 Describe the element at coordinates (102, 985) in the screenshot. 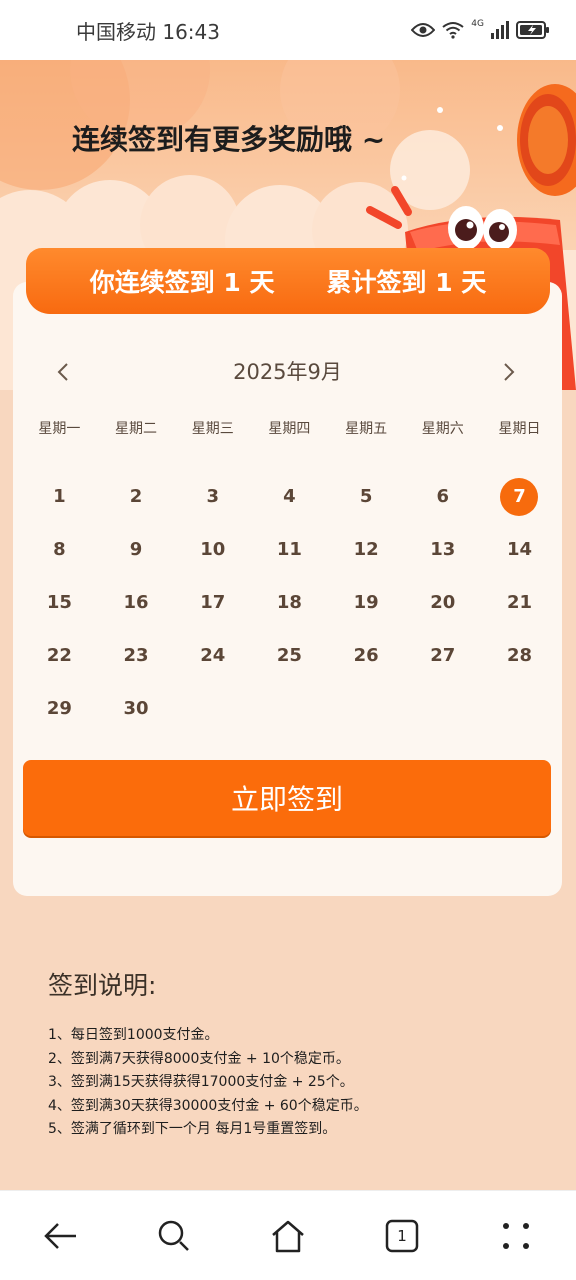

I see `rules-title: 签到说明:` at that location.